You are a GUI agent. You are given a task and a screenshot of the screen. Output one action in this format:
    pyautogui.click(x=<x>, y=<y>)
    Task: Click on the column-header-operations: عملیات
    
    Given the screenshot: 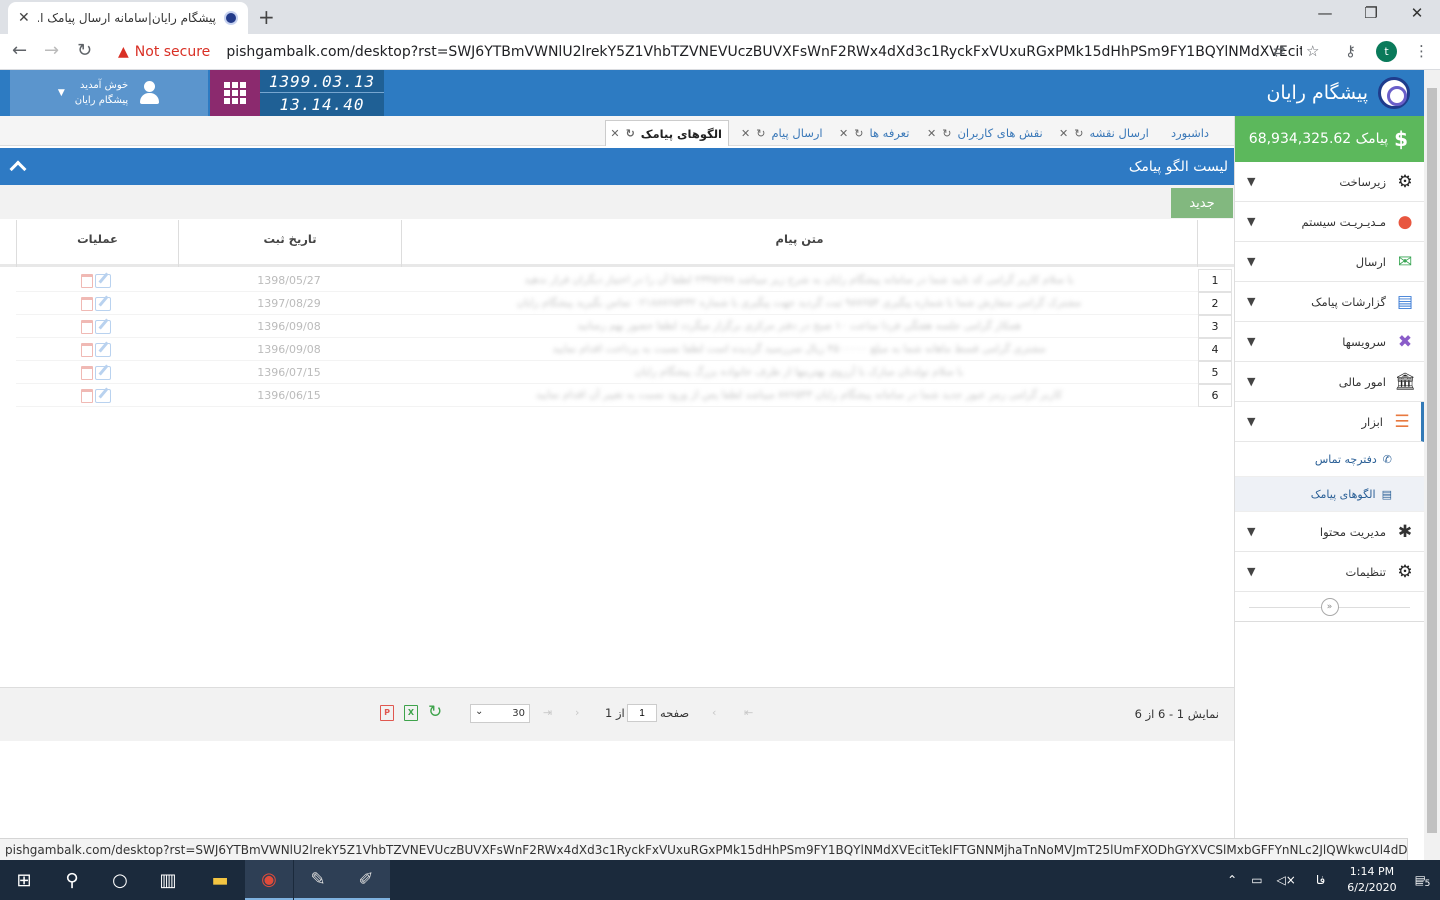 What is the action you would take?
    pyautogui.click(x=97, y=243)
    